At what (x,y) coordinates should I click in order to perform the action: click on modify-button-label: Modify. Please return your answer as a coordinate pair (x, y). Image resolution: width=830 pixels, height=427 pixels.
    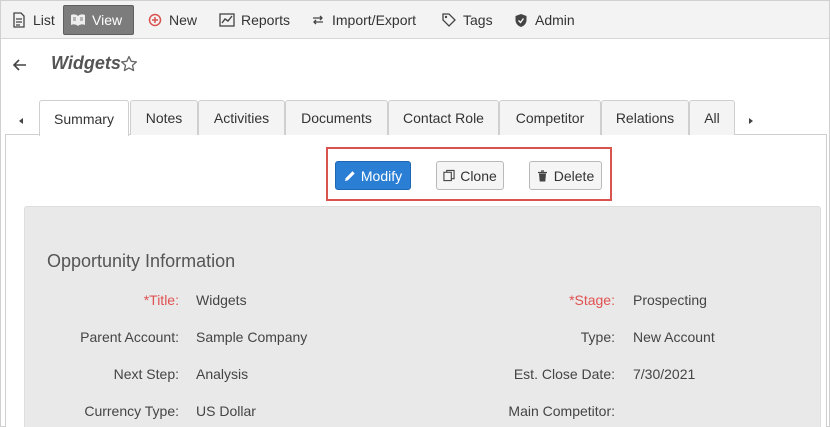
    Looking at the image, I should click on (381, 175).